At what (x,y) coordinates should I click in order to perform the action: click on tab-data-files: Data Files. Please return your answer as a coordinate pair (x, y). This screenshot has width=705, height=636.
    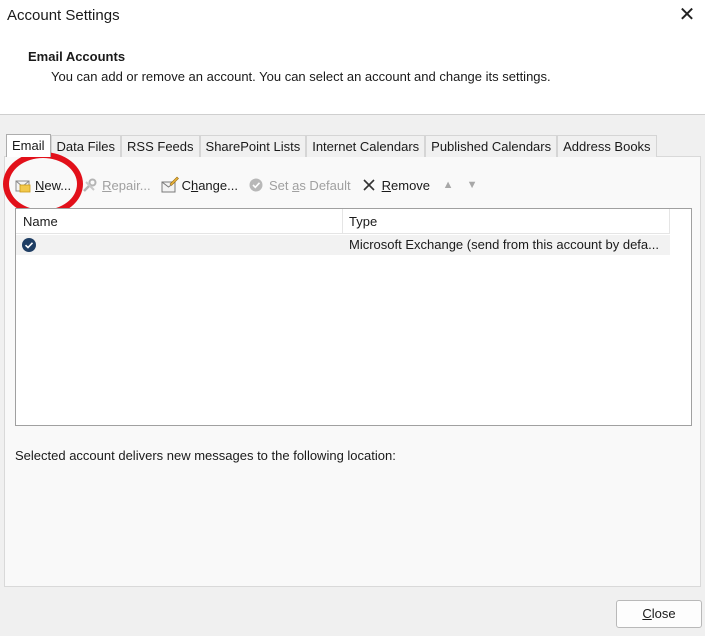
    Looking at the image, I should click on (86, 146).